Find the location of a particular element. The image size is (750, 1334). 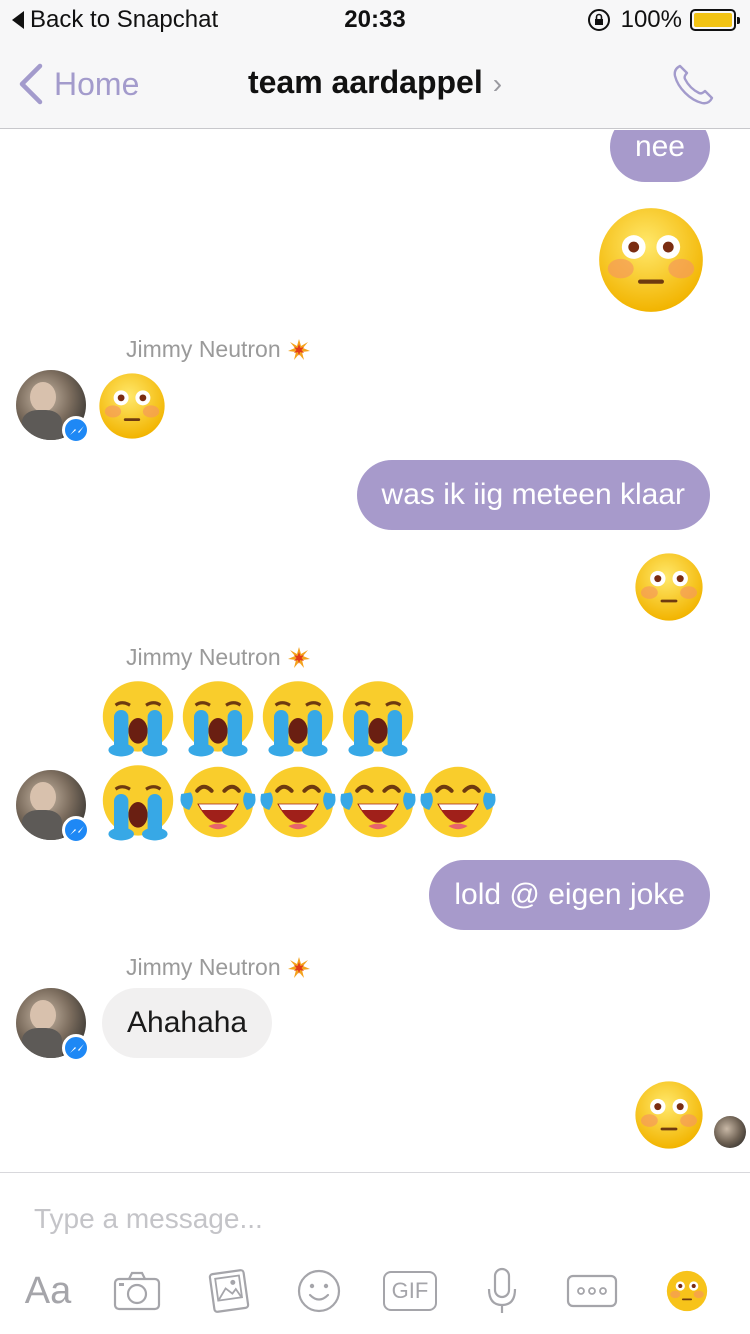

message-bubble-outgoing: lold @ eigen joke is located at coordinates (569, 895).